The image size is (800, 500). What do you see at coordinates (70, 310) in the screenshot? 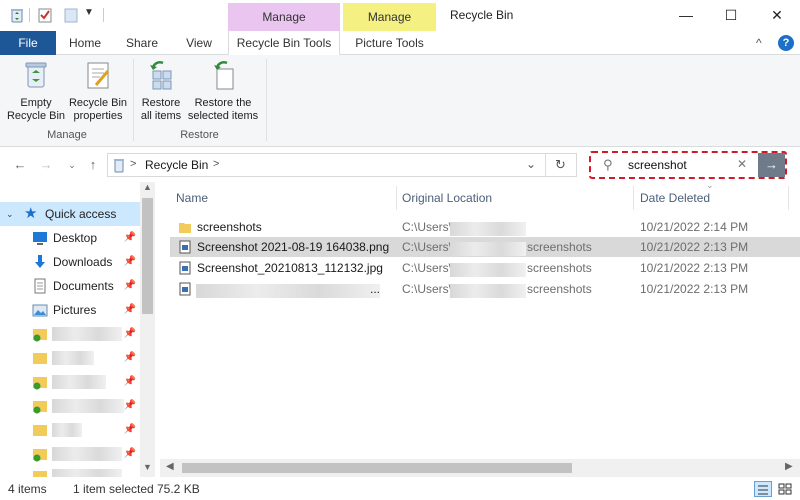
I see `nav-item-pictures: Pictures 📌` at bounding box center [70, 310].